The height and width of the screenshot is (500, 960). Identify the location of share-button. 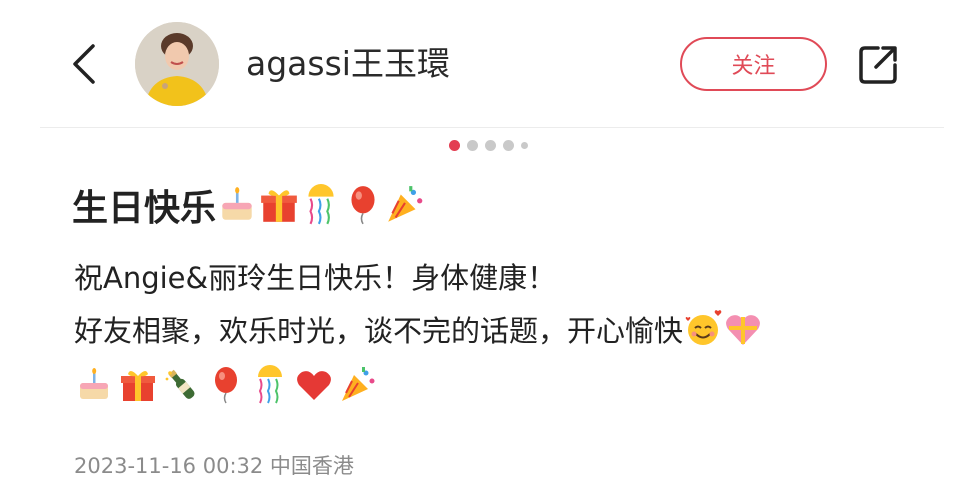
(878, 65).